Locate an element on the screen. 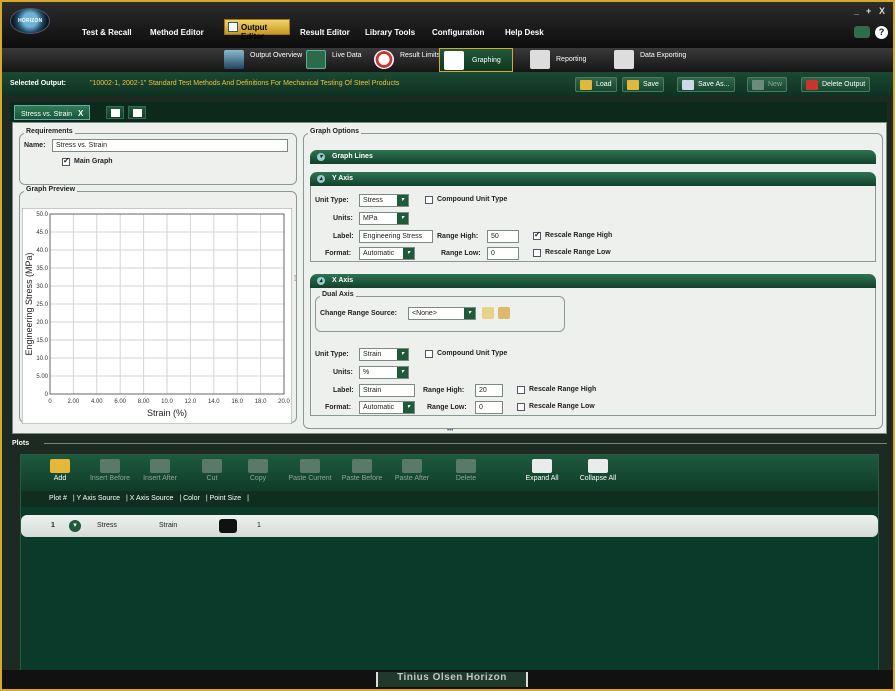 The image size is (895, 691). y-tick-label: 10.0 is located at coordinates (42, 359).